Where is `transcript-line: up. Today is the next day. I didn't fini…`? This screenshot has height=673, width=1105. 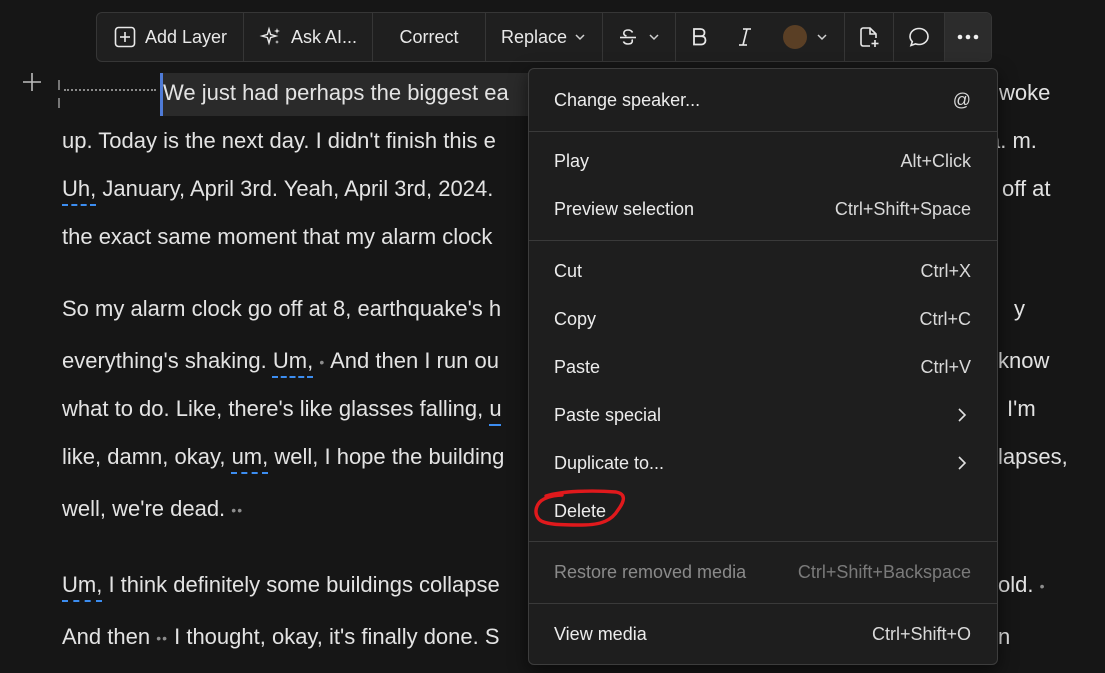 transcript-line: up. Today is the next day. I didn't fini… is located at coordinates (279, 141).